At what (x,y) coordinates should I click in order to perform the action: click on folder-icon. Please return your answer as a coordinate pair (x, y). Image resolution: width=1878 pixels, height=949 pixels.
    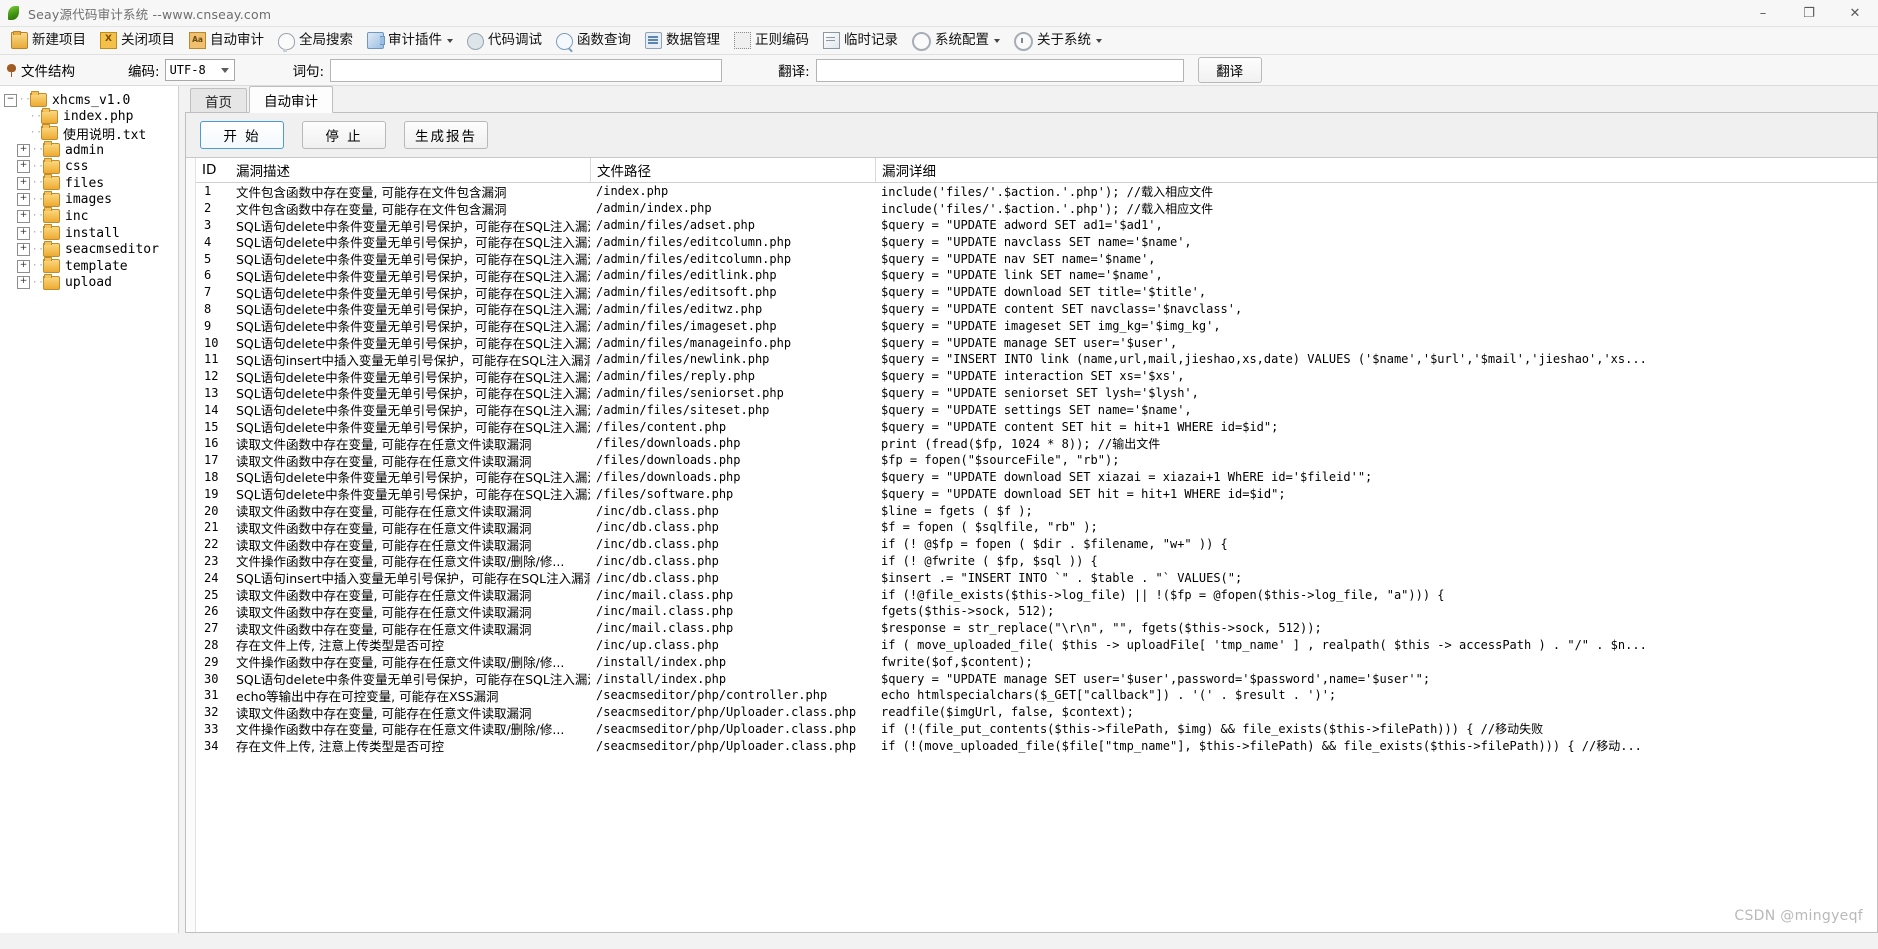
    Looking at the image, I should click on (51, 281).